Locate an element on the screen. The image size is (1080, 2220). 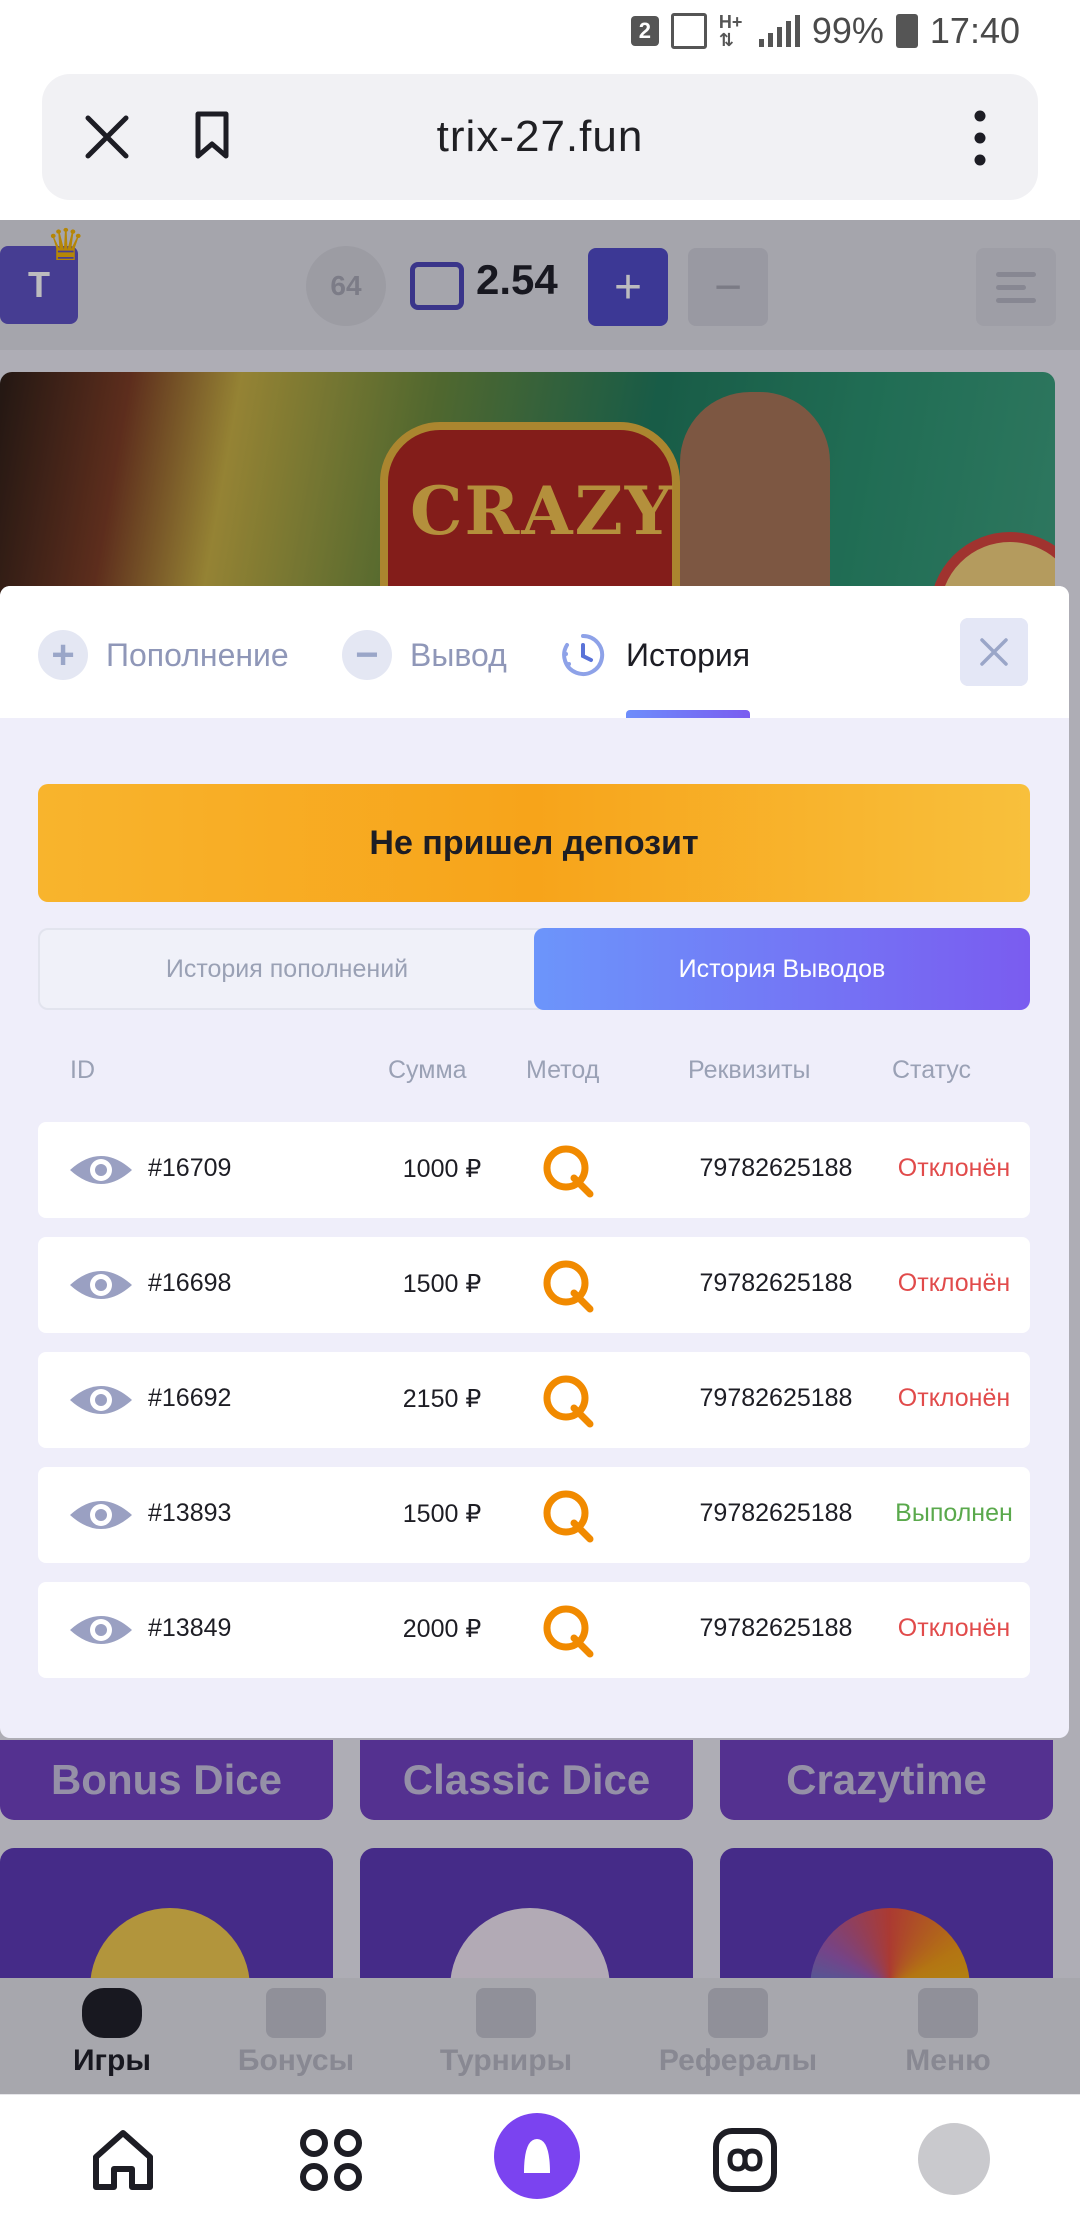
table-row: #13849 2000 ₽ 79782625188 Отклонён is located at coordinates (534, 1630).